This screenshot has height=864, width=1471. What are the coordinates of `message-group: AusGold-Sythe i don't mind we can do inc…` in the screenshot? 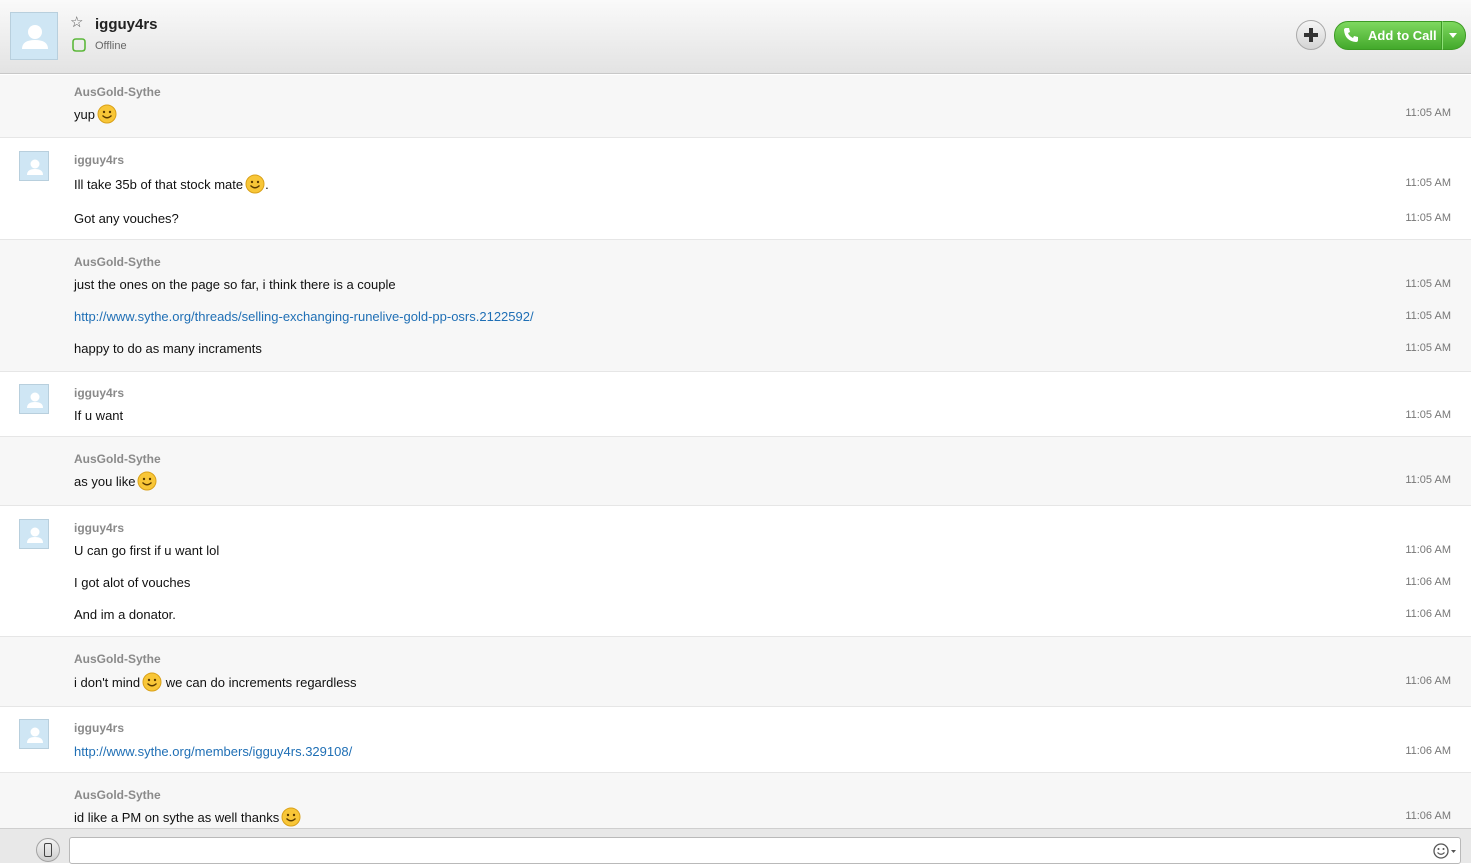 It's located at (735, 672).